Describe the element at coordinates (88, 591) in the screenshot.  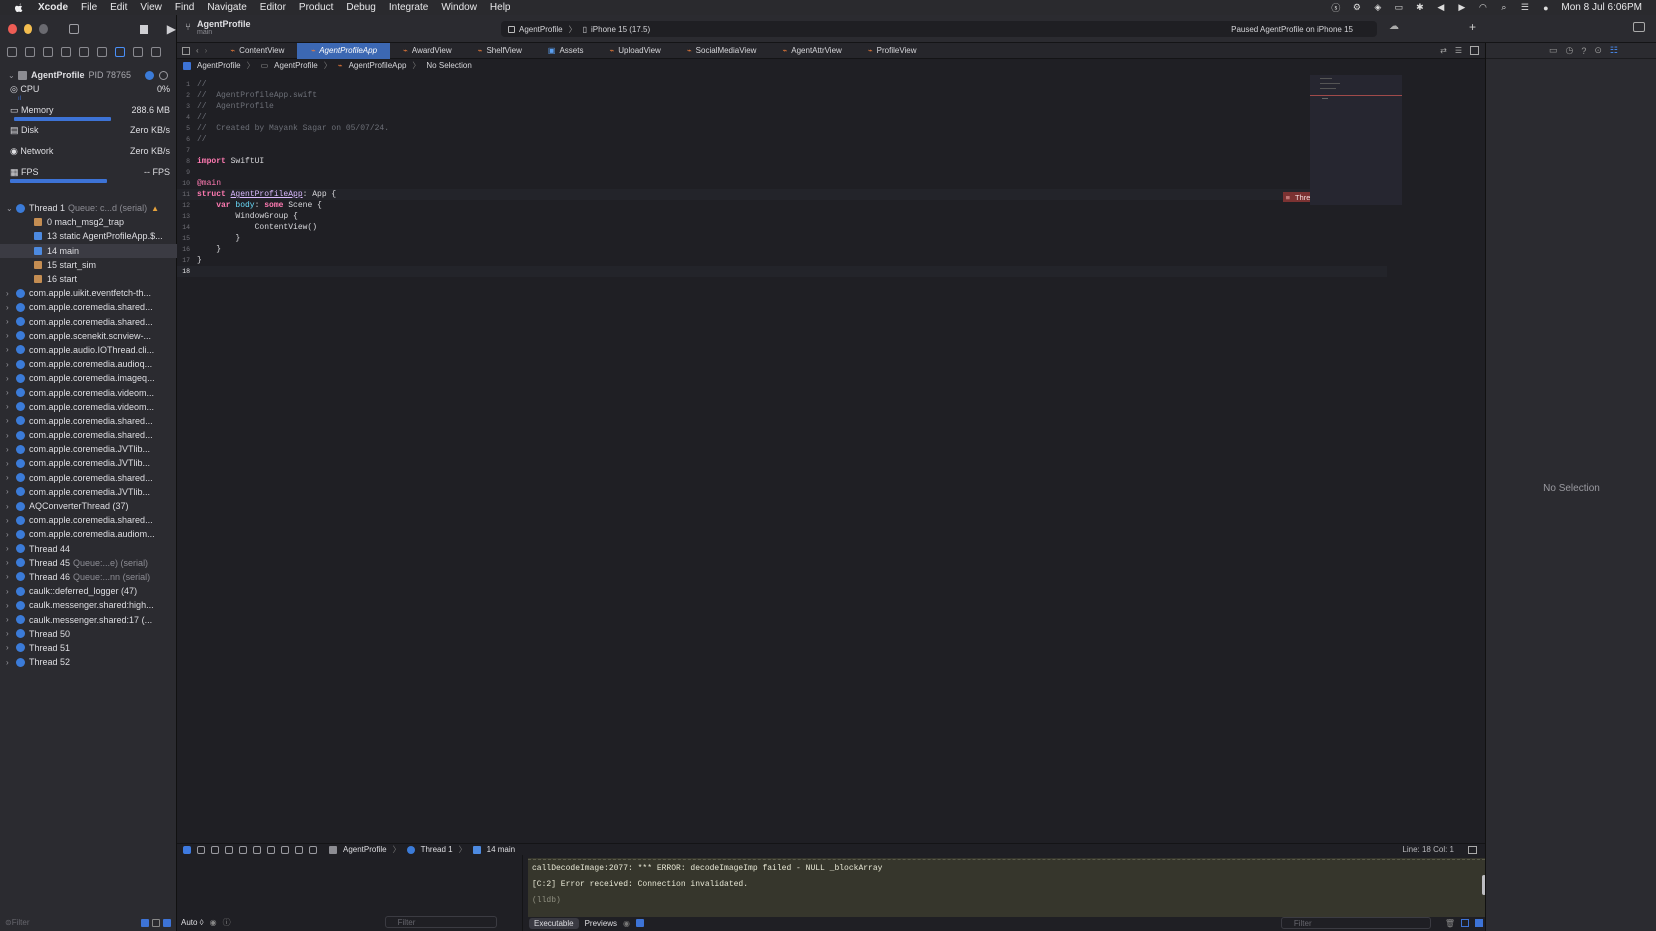
I see `thread-row: › caulk::deferred_logger (47)` at that location.